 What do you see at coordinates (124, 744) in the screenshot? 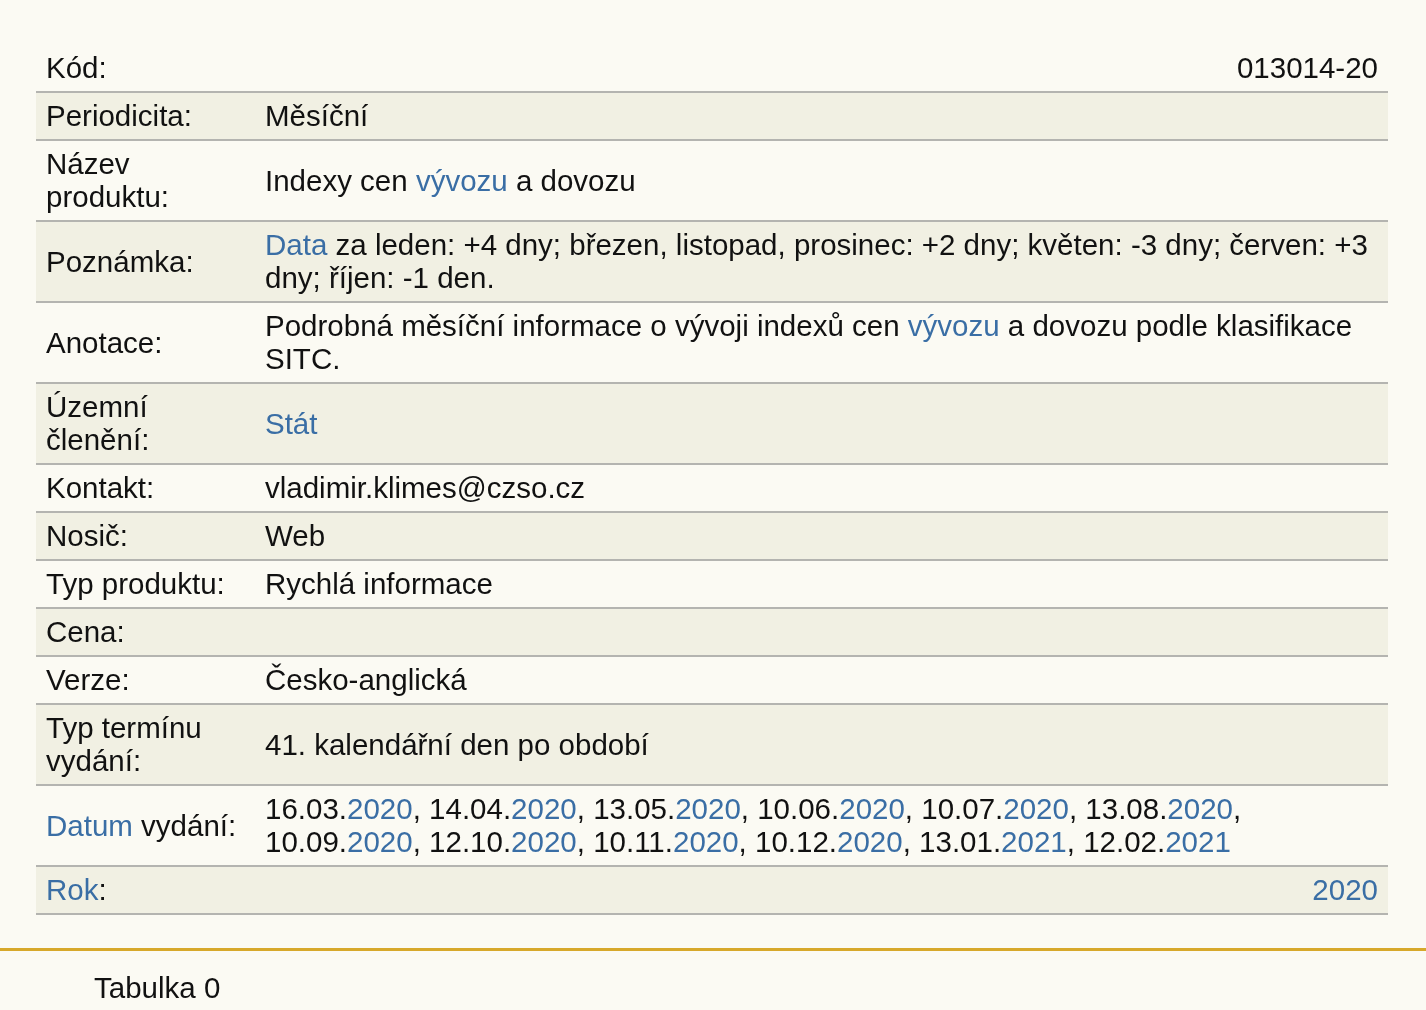
I see `field-label: Typ termínu vydání:` at bounding box center [124, 744].